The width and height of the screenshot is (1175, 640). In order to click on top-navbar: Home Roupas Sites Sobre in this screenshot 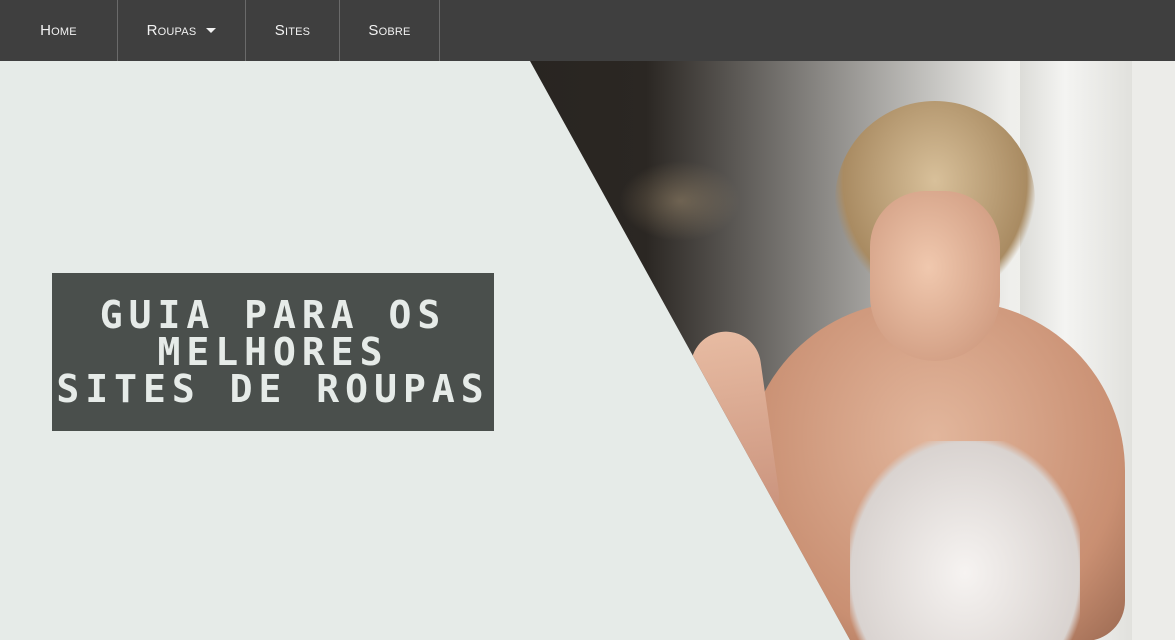, I will do `click(587, 30)`.